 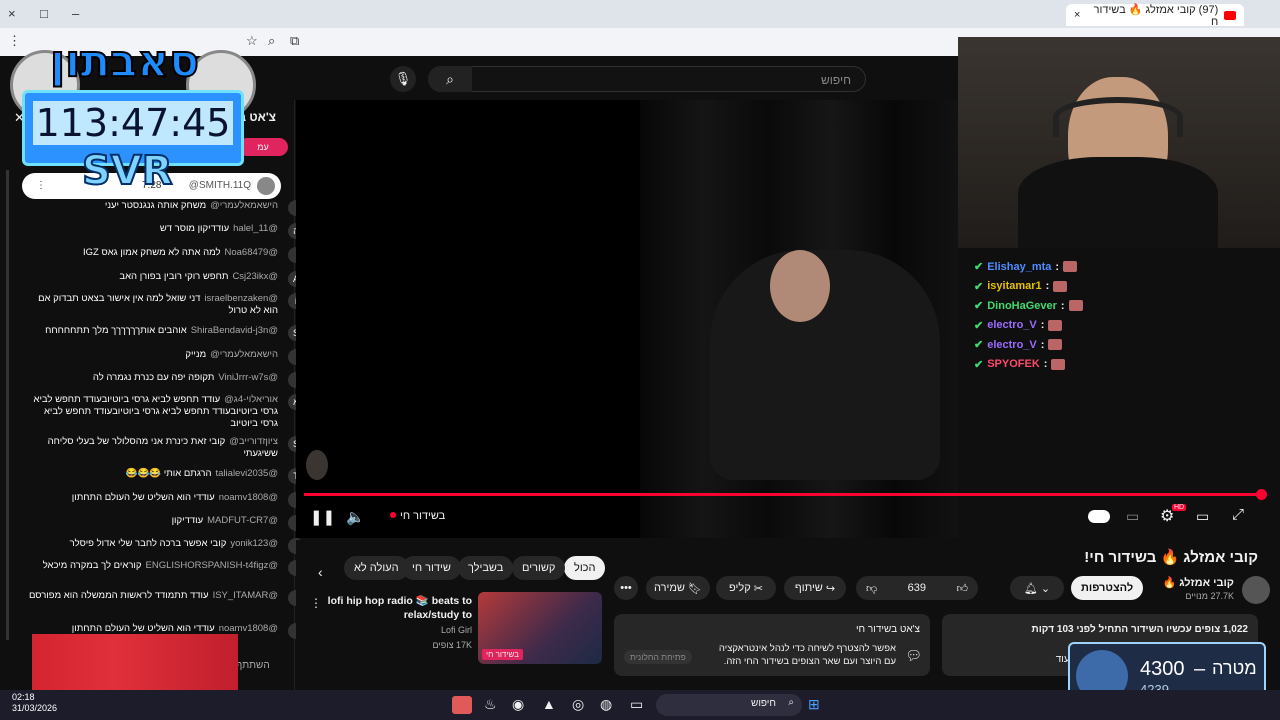 What do you see at coordinates (248, 377) in the screenshot?
I see `chat-author: @ViniJrrr-w7s` at bounding box center [248, 377].